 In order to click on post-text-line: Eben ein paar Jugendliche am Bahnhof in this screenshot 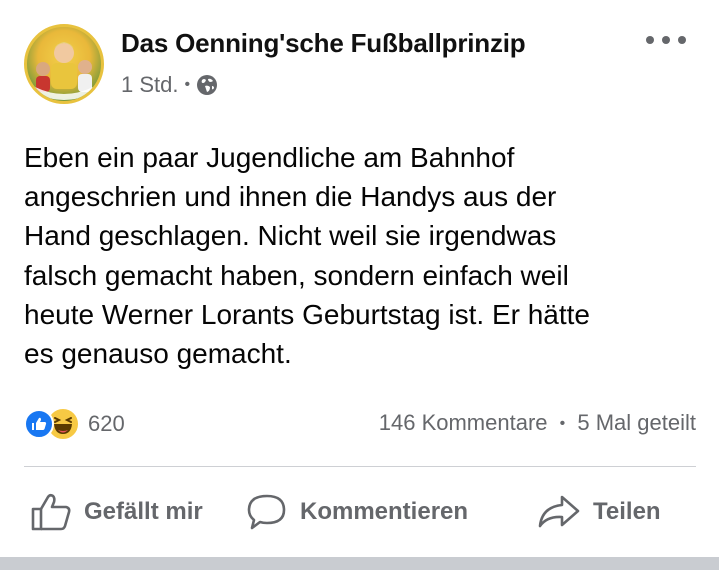, I will do `click(269, 157)`.